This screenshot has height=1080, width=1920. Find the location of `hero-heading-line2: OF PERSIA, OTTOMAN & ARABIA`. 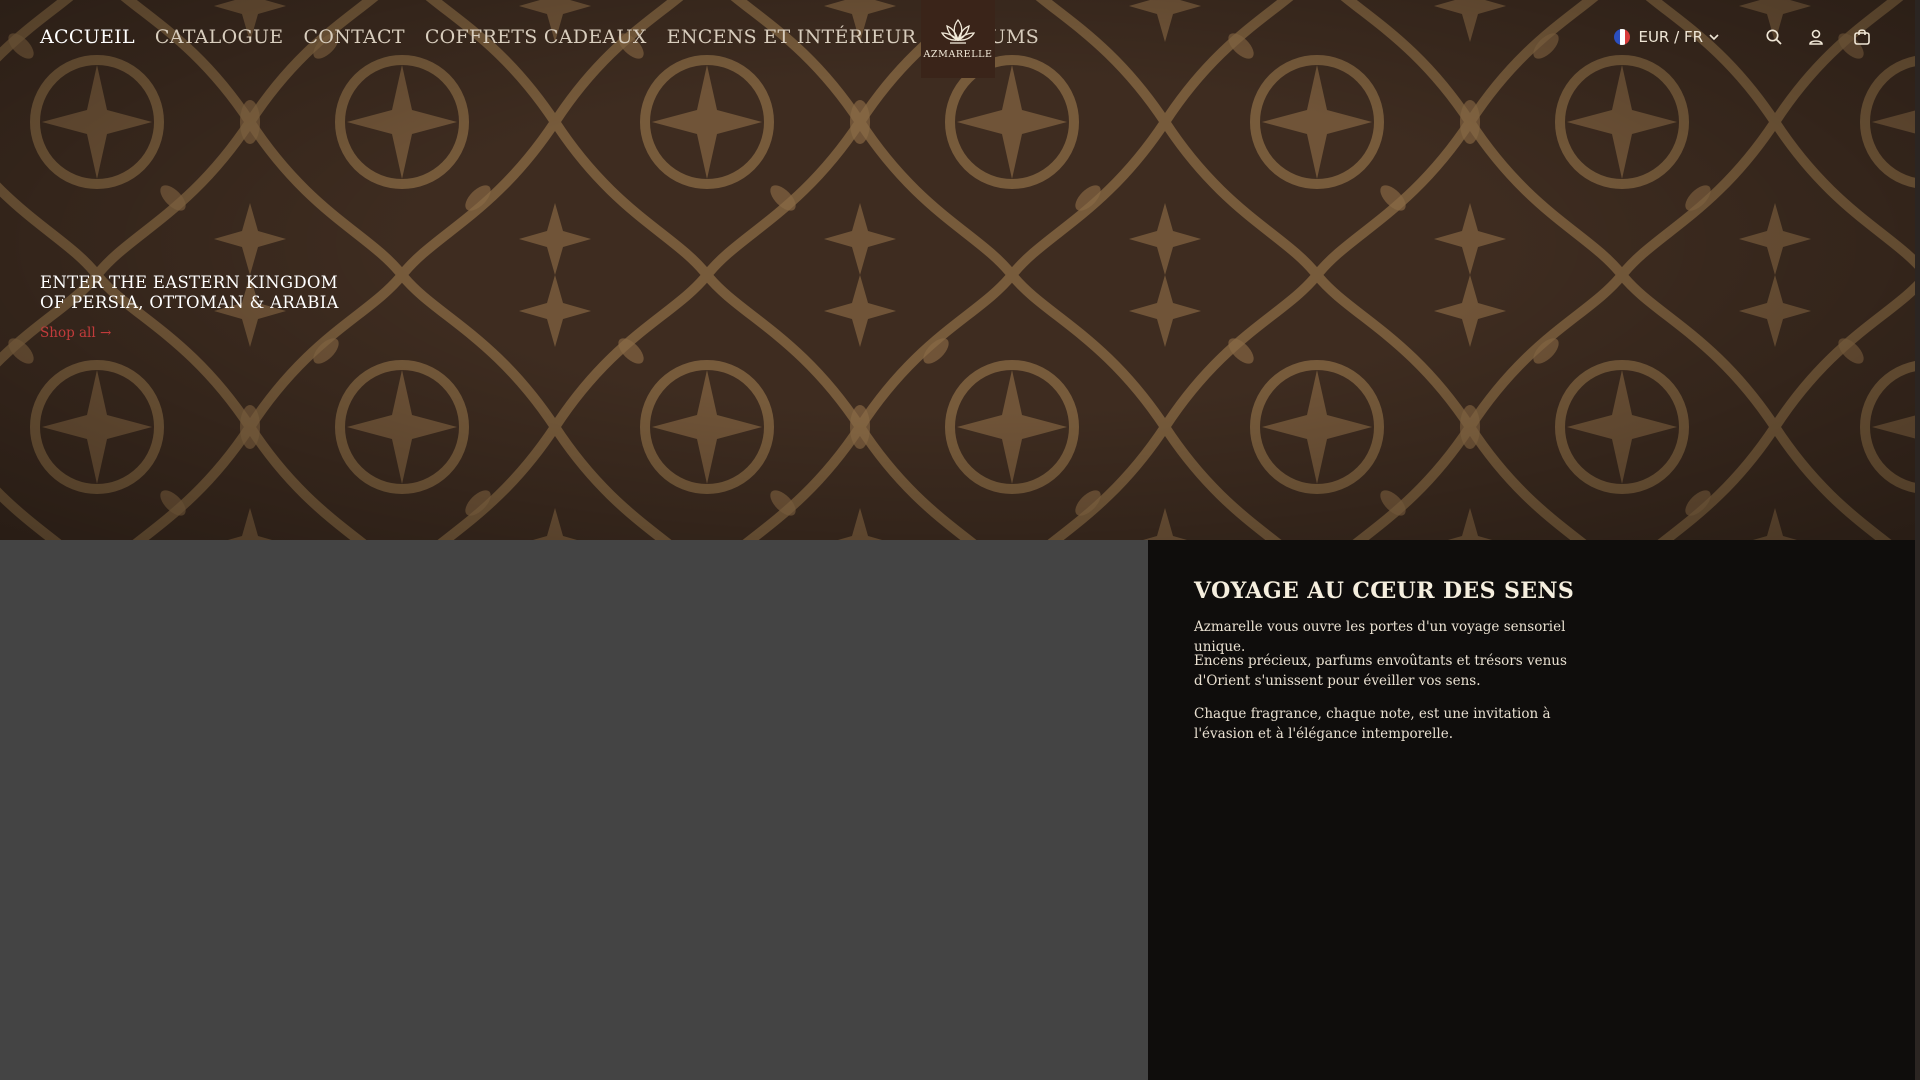

hero-heading-line2: OF PERSIA, OTTOMAN & ARABIA is located at coordinates (189, 302).